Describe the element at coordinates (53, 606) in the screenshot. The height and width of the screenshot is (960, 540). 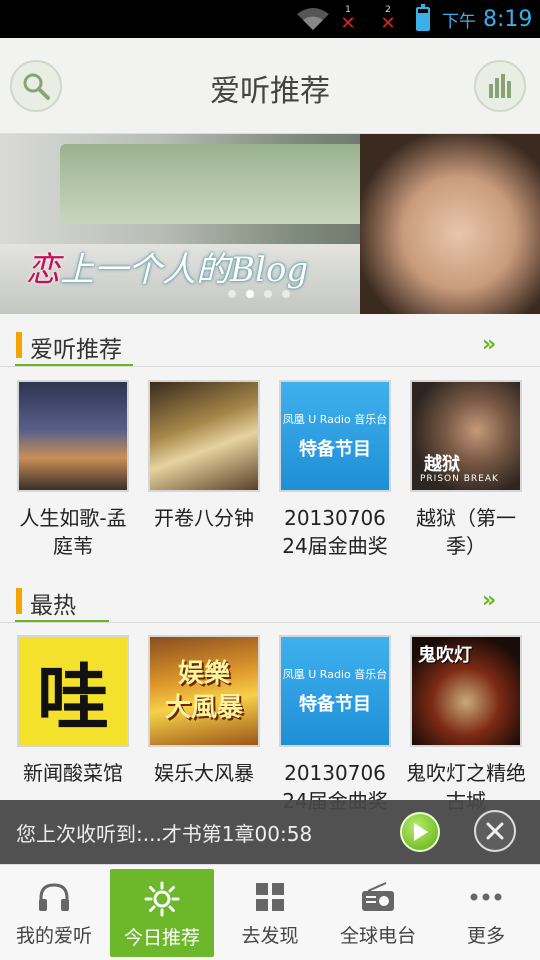
I see `section-title: 最热` at that location.